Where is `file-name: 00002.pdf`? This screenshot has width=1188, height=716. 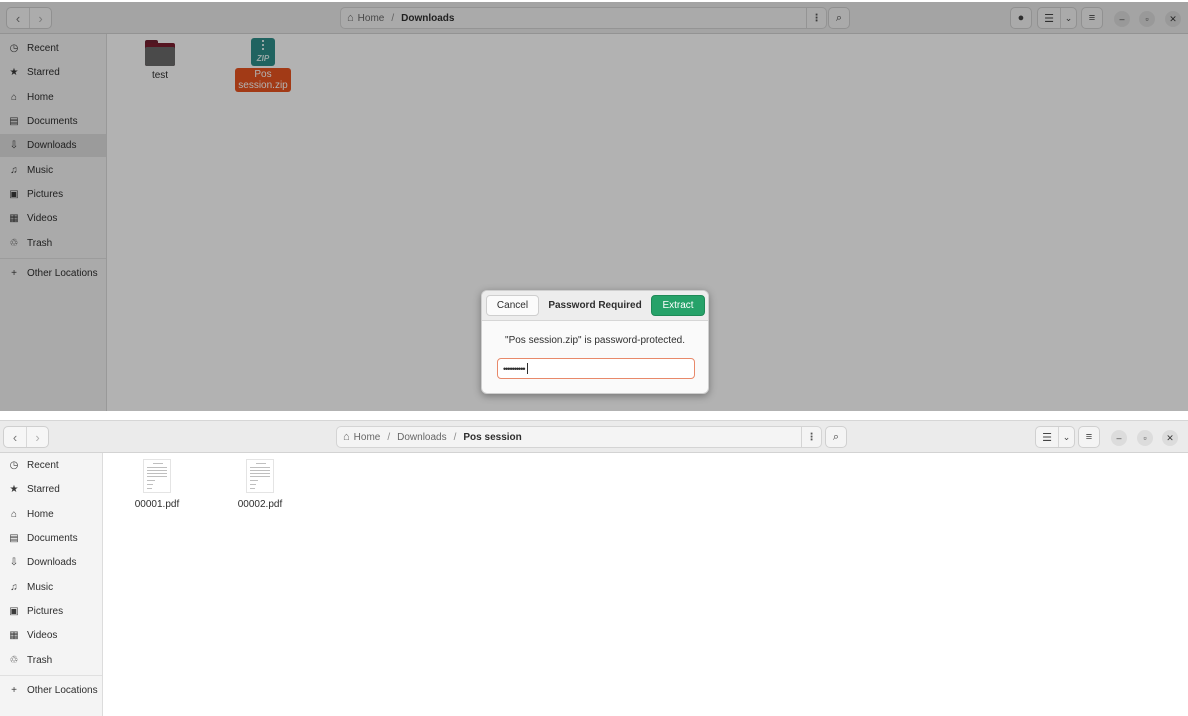 file-name: 00002.pdf is located at coordinates (260, 504).